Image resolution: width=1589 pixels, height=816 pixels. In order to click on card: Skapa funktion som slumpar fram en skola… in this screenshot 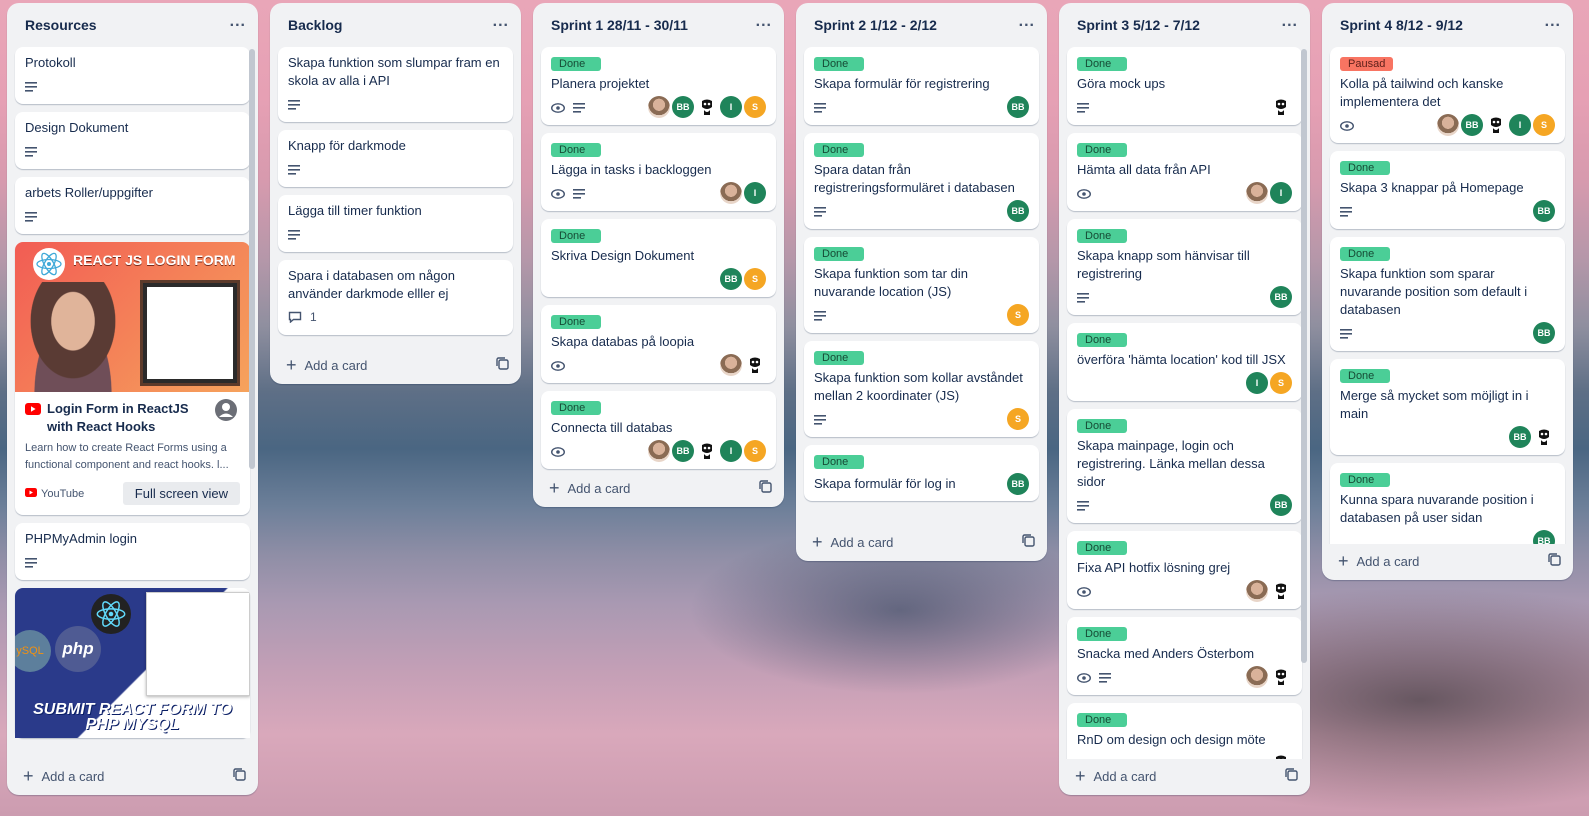, I will do `click(395, 84)`.